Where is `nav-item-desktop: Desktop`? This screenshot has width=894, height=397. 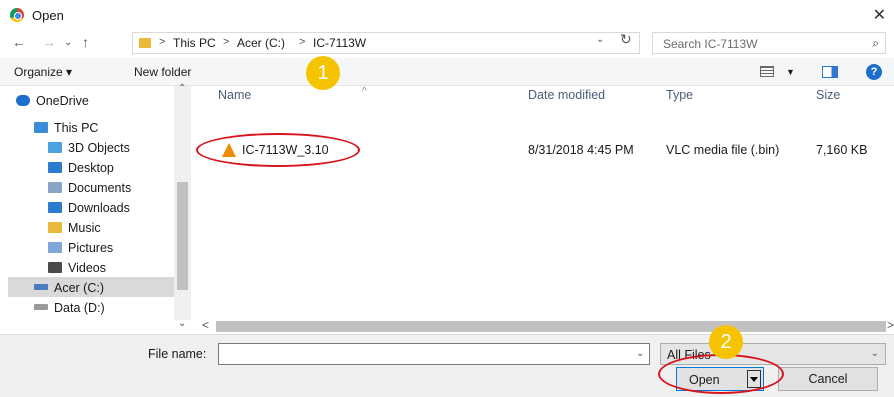
nav-item-desktop: Desktop is located at coordinates (81, 168).